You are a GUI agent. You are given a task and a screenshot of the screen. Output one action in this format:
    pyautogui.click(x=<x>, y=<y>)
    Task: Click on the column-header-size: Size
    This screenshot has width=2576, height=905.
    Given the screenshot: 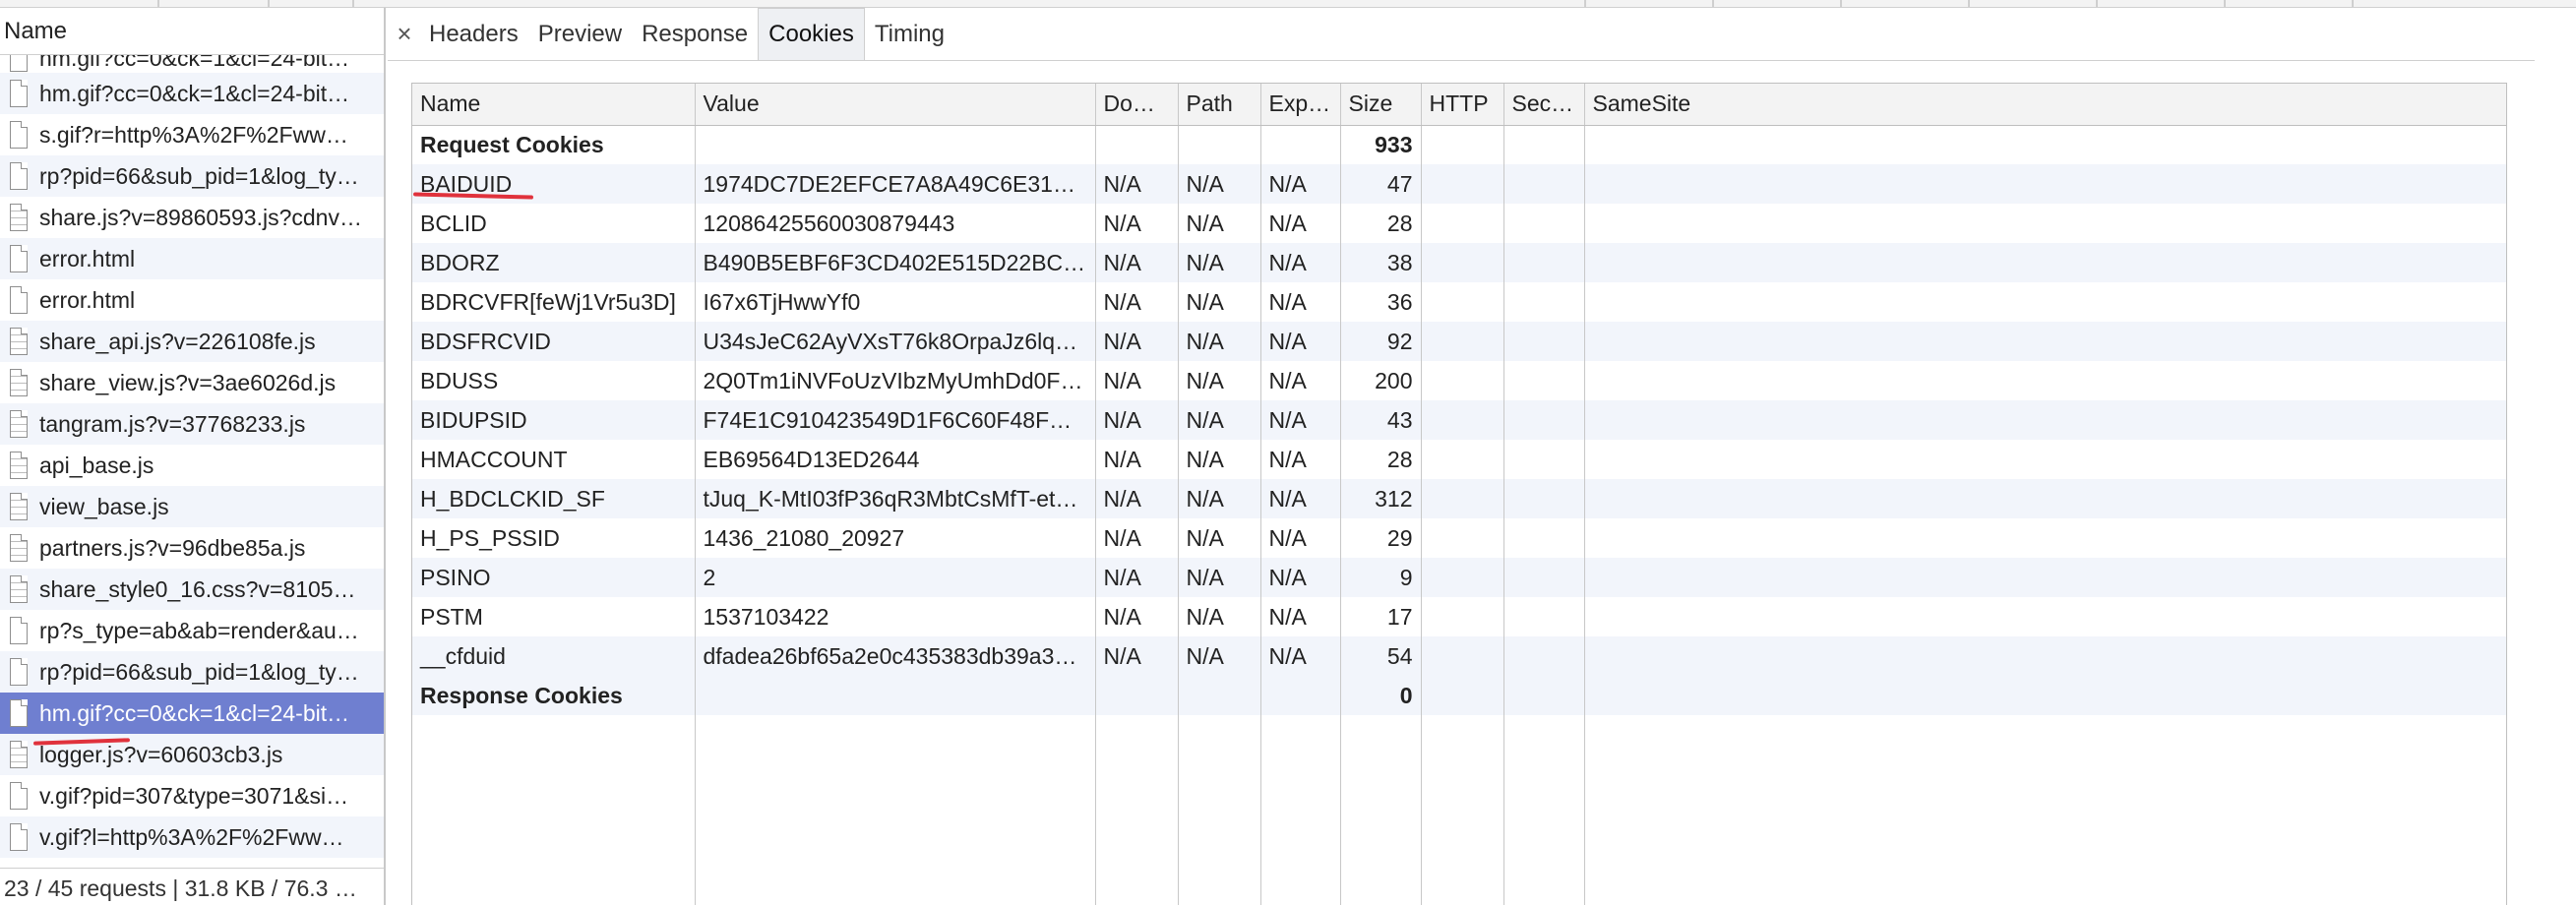 What is the action you would take?
    pyautogui.click(x=1381, y=105)
    